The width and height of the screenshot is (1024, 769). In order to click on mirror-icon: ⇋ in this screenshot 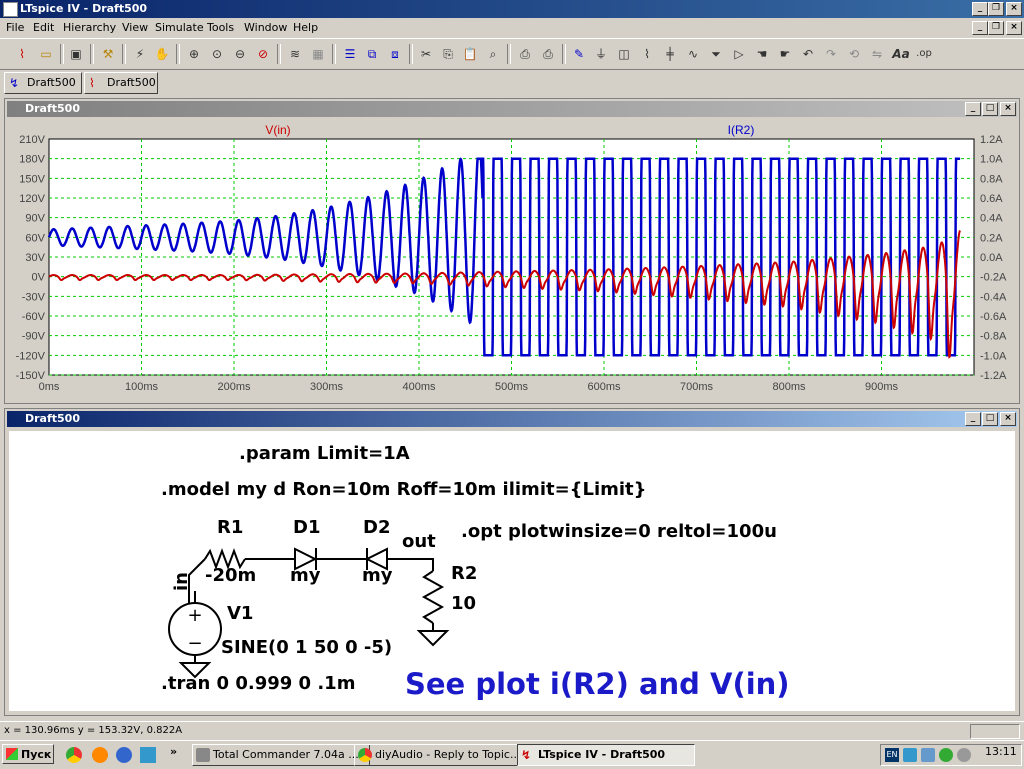, I will do `click(877, 54)`.